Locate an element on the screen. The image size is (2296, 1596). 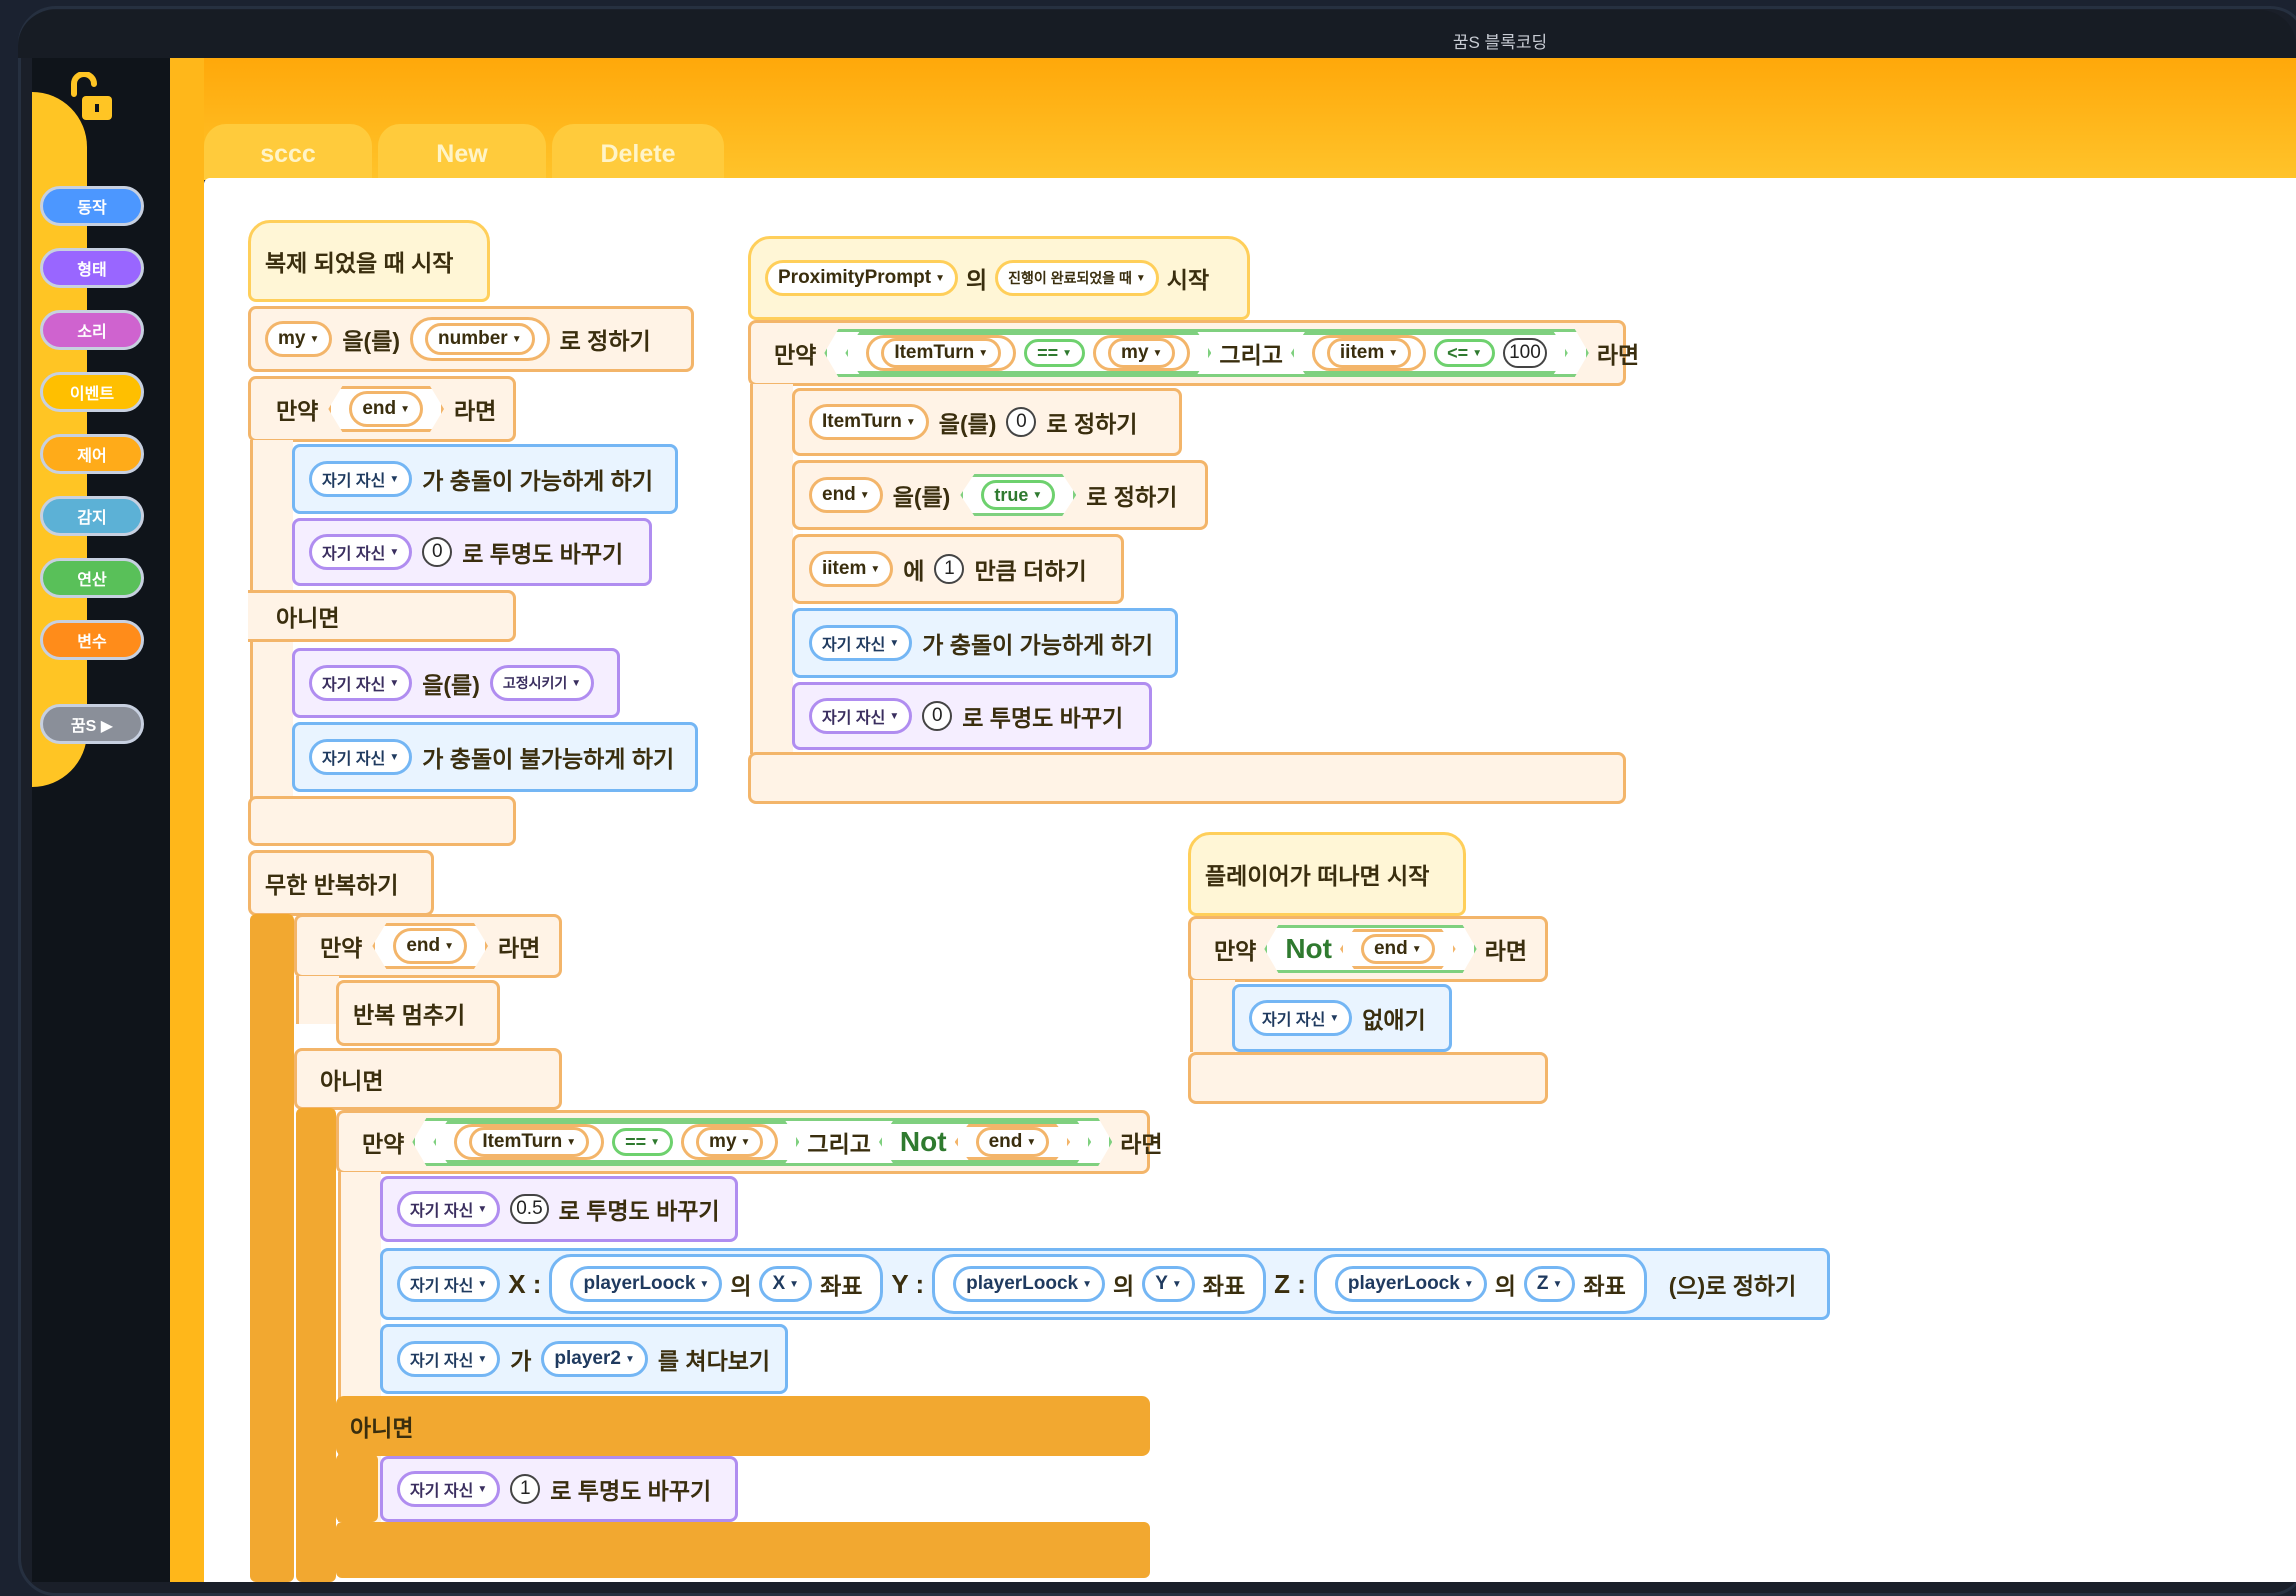
tab-sccc: sccc is located at coordinates (288, 152).